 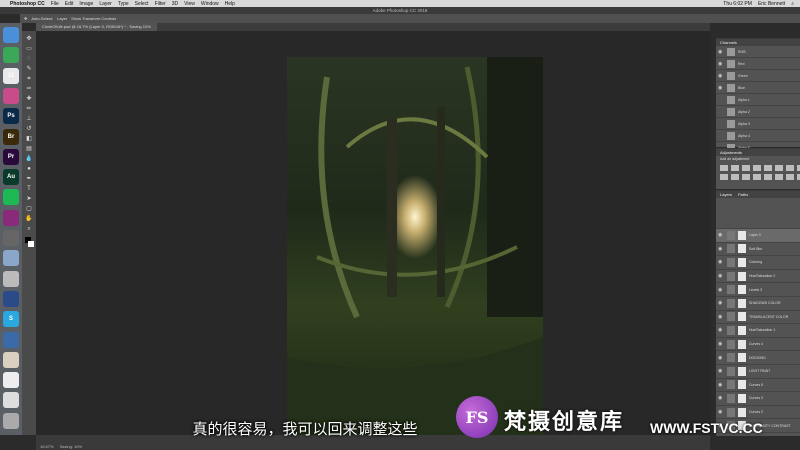 I want to click on threshold-icon, so click(x=779, y=177).